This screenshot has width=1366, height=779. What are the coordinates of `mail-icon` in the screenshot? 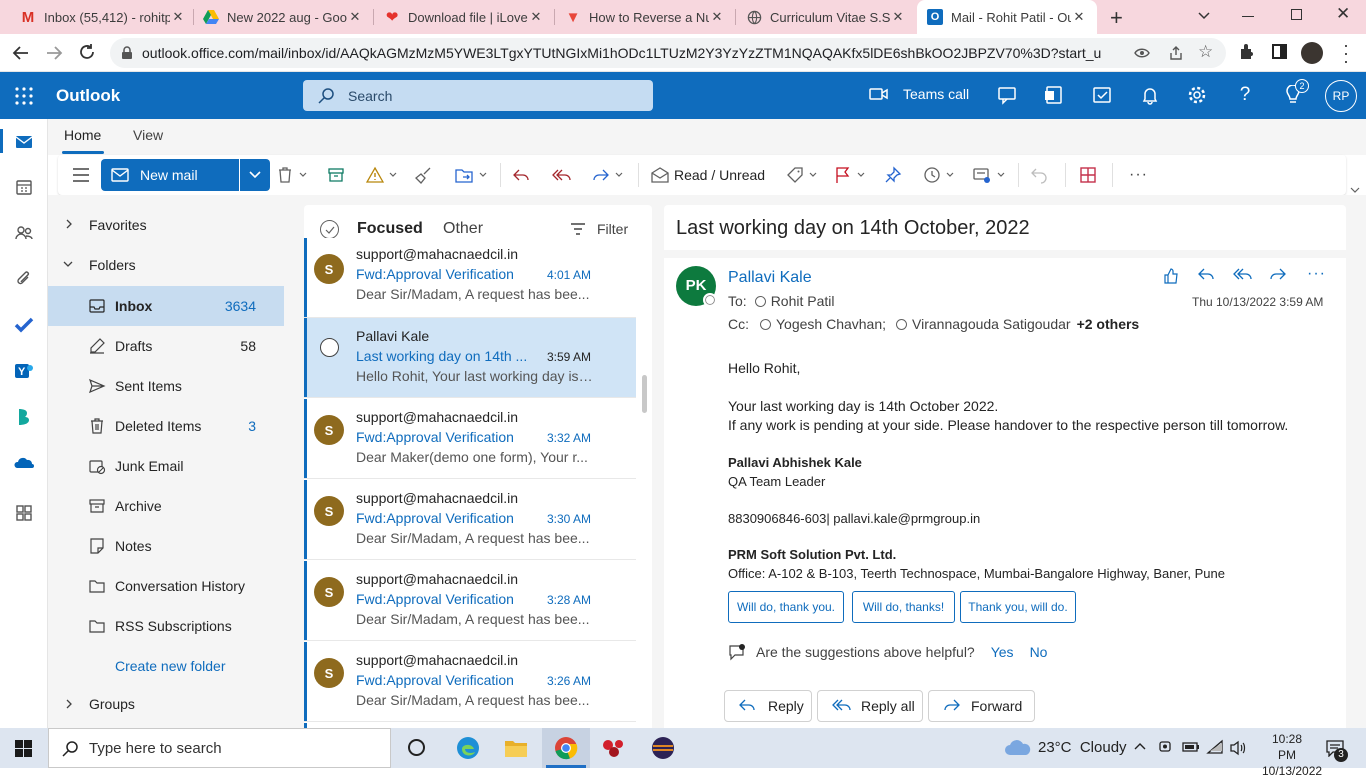 It's located at (24, 142).